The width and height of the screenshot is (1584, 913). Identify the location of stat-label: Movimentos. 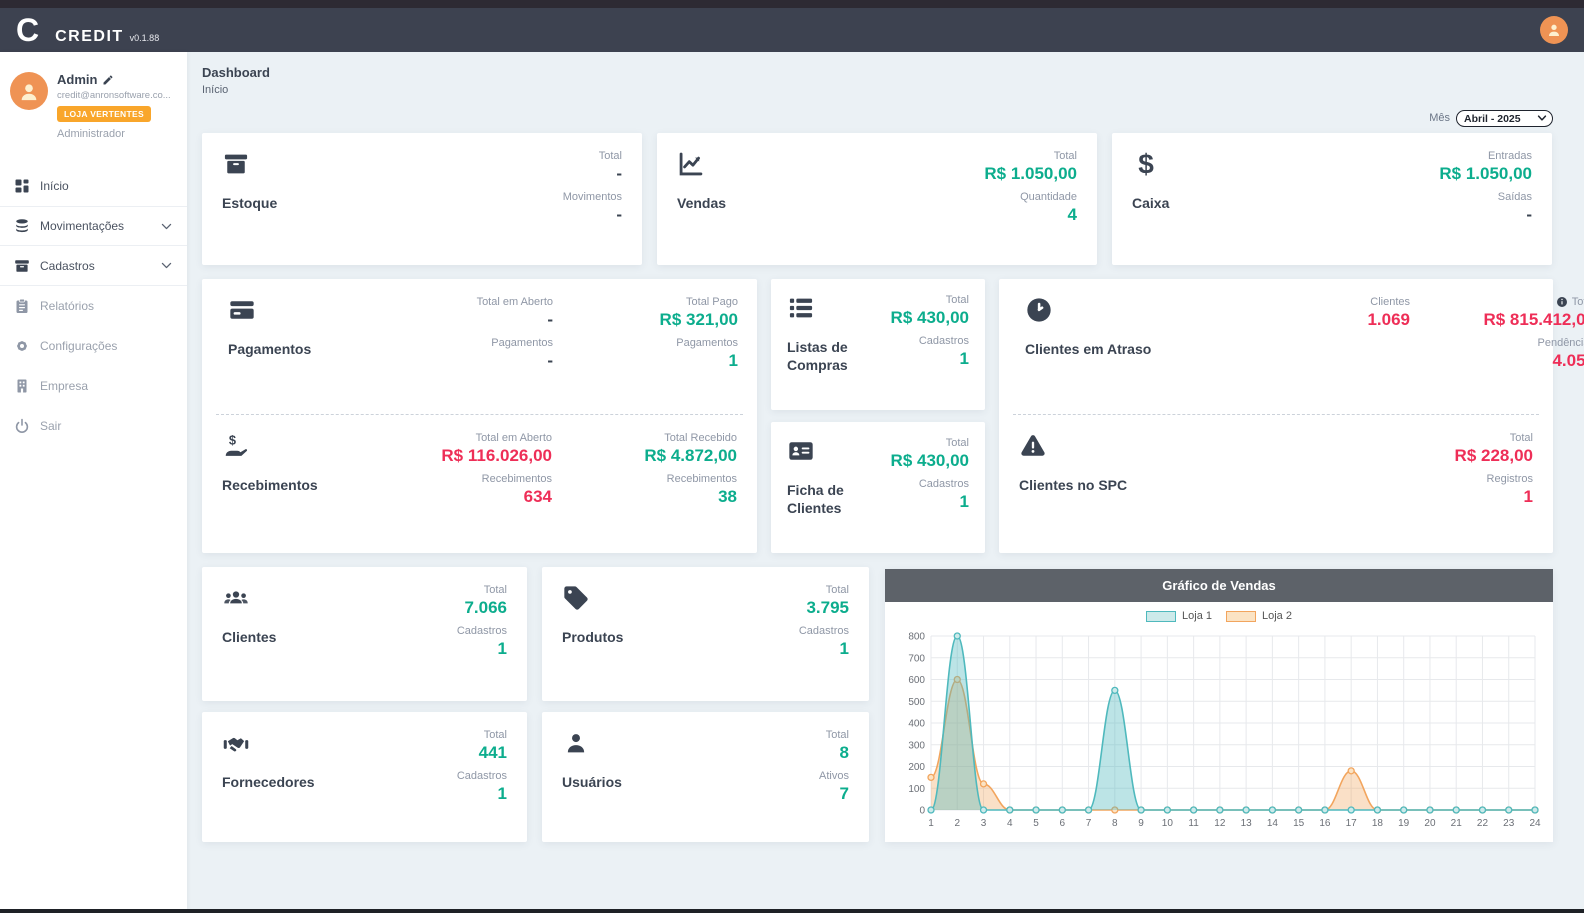
(592, 197).